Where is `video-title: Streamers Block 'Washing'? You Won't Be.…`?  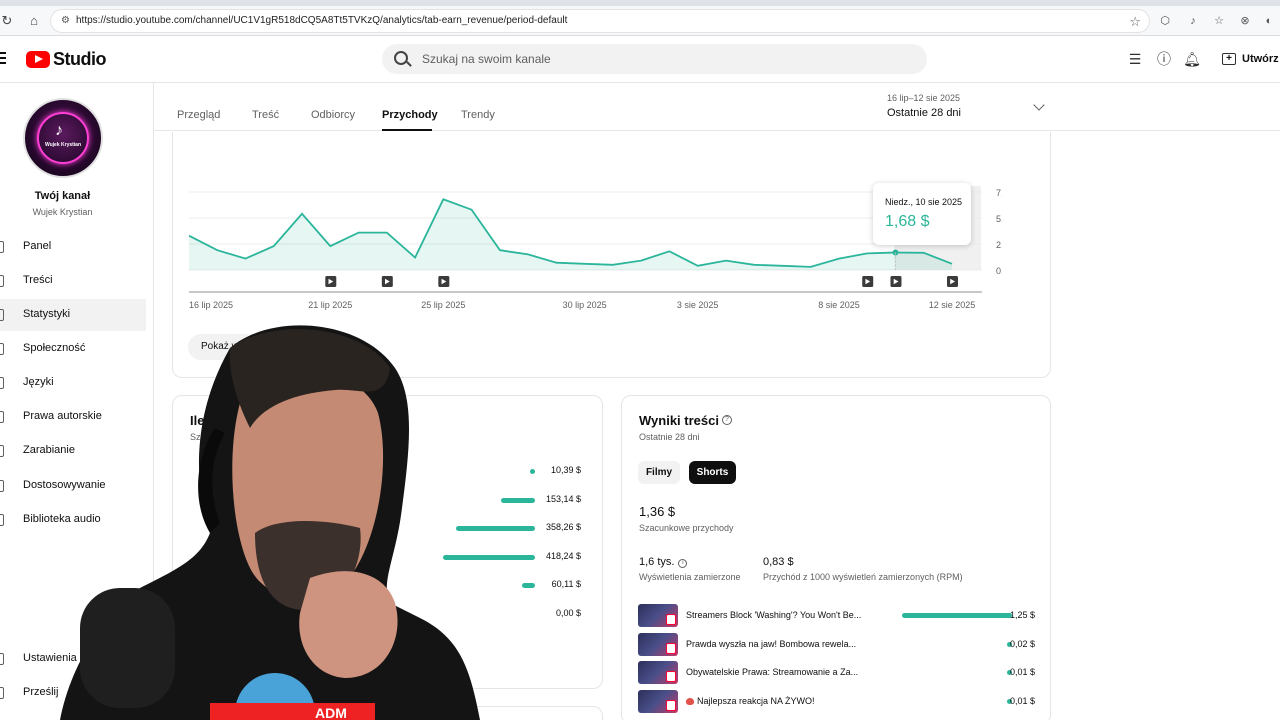
video-title: Streamers Block 'Washing'? You Won't Be.… is located at coordinates (781, 615).